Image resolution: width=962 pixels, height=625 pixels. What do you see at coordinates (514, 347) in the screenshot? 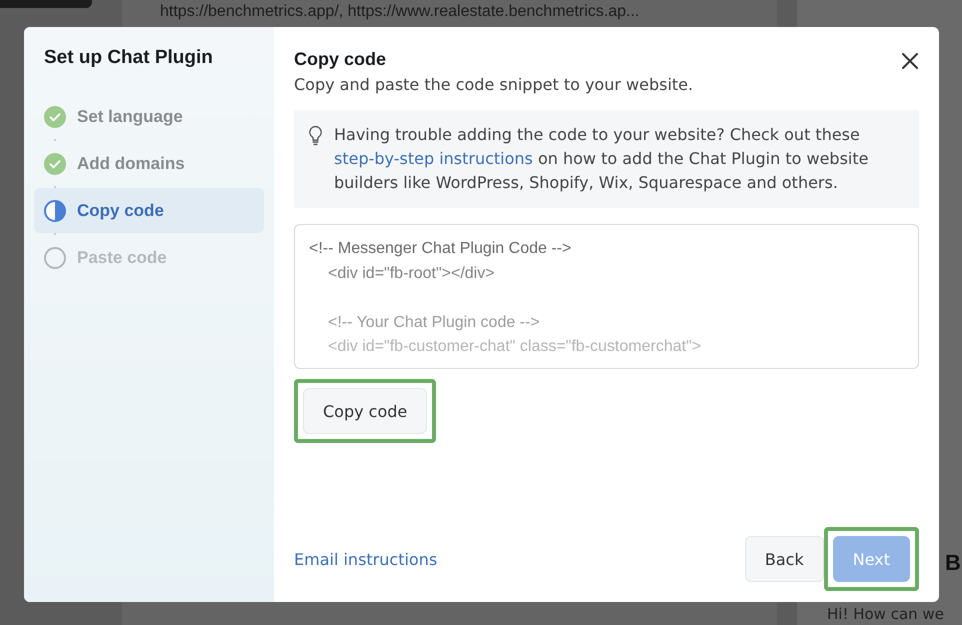
I see `code-line: <div id="fb-customer-chat" class="fb-customerchat">` at bounding box center [514, 347].